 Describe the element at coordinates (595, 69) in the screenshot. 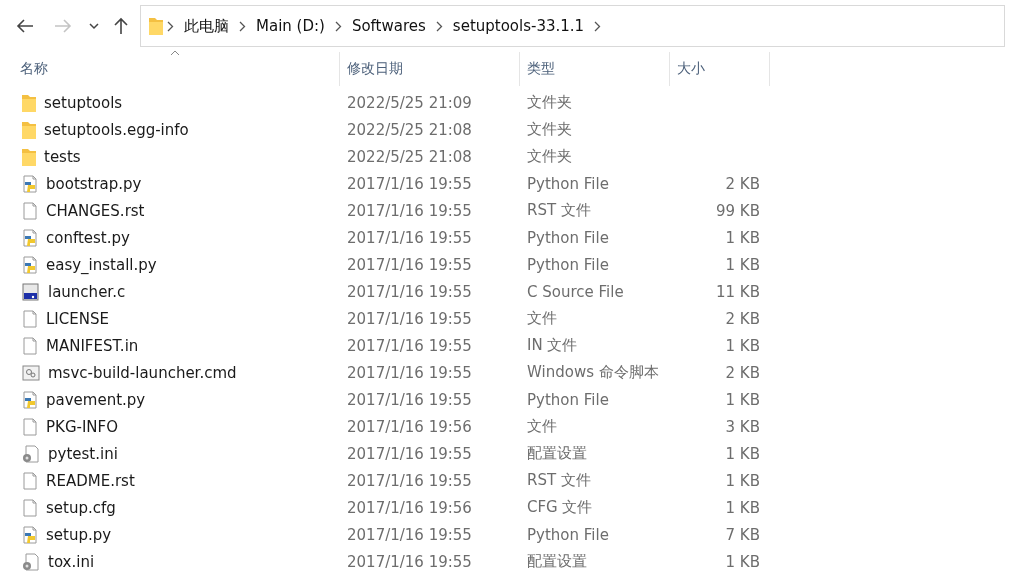

I see `column-header: 类型` at that location.